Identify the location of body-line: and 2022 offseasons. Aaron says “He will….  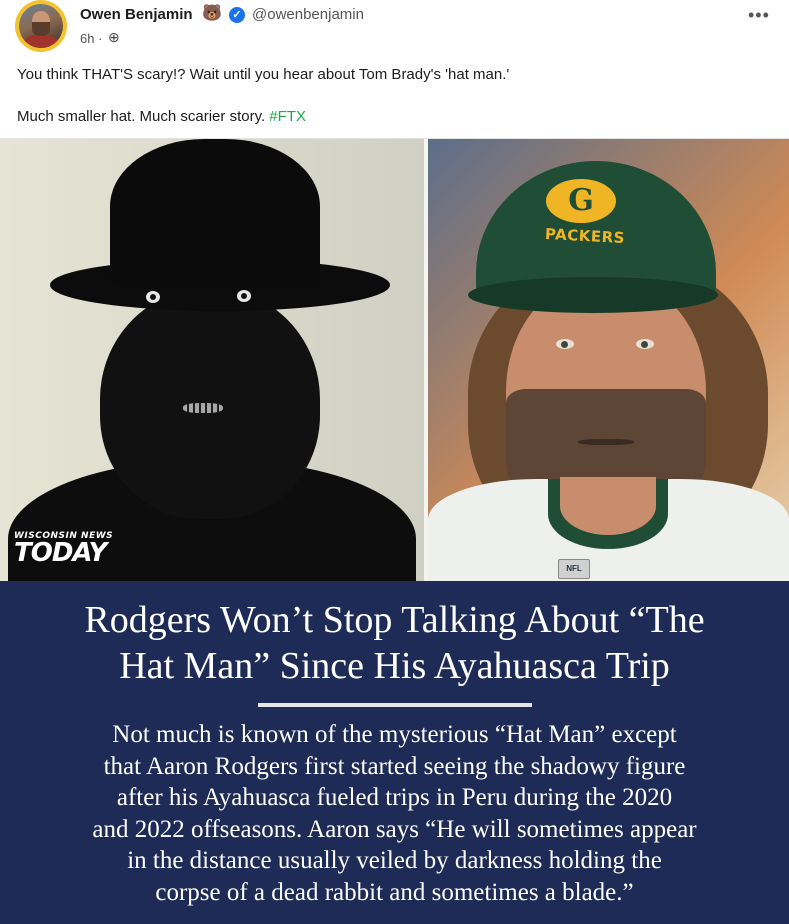
(394, 829).